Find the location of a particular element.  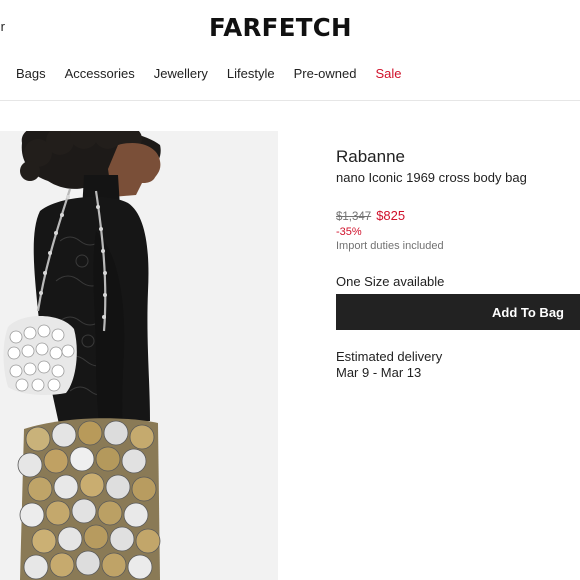

product-name: nano Iconic 1969 cross body bag is located at coordinates (431, 177).